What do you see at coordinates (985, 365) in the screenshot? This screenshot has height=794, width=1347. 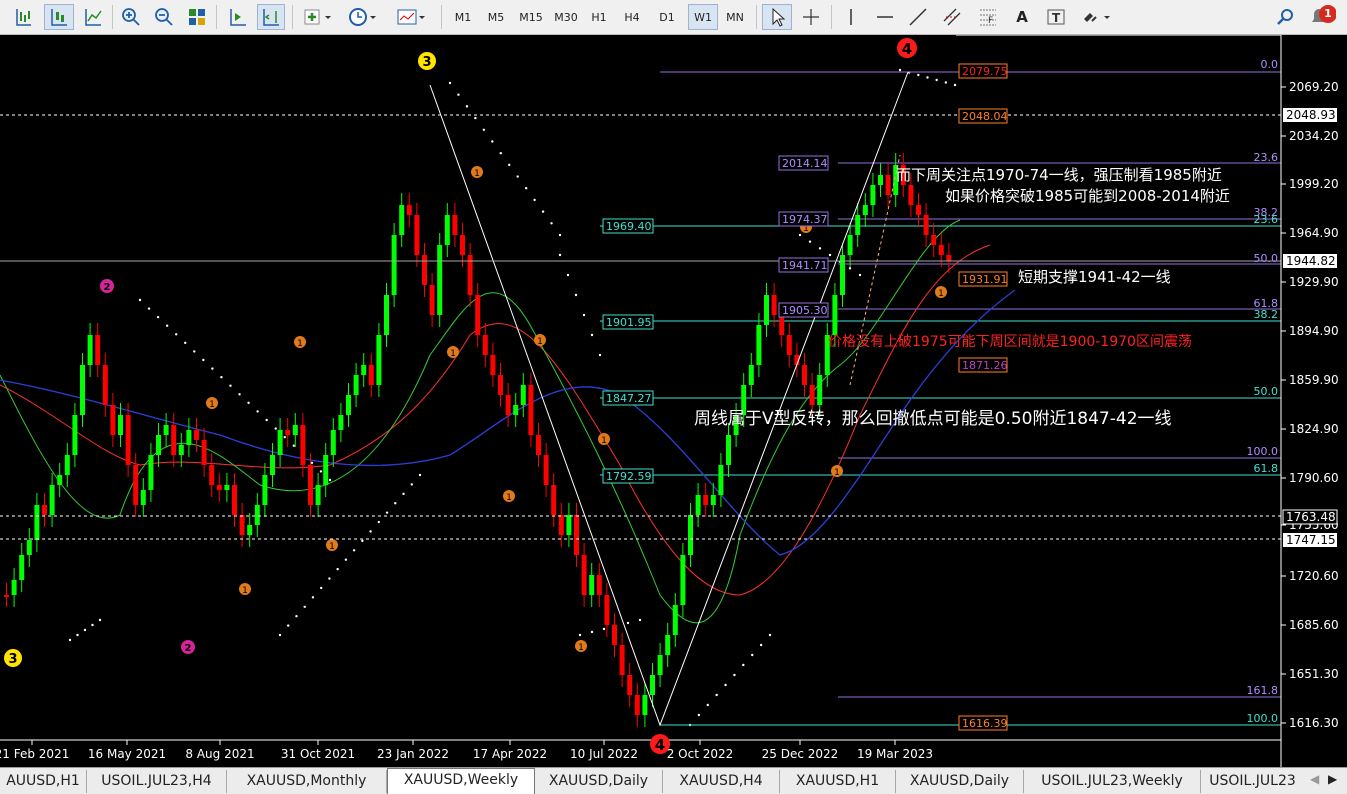 I see `svg-text: 1871.26` at bounding box center [985, 365].